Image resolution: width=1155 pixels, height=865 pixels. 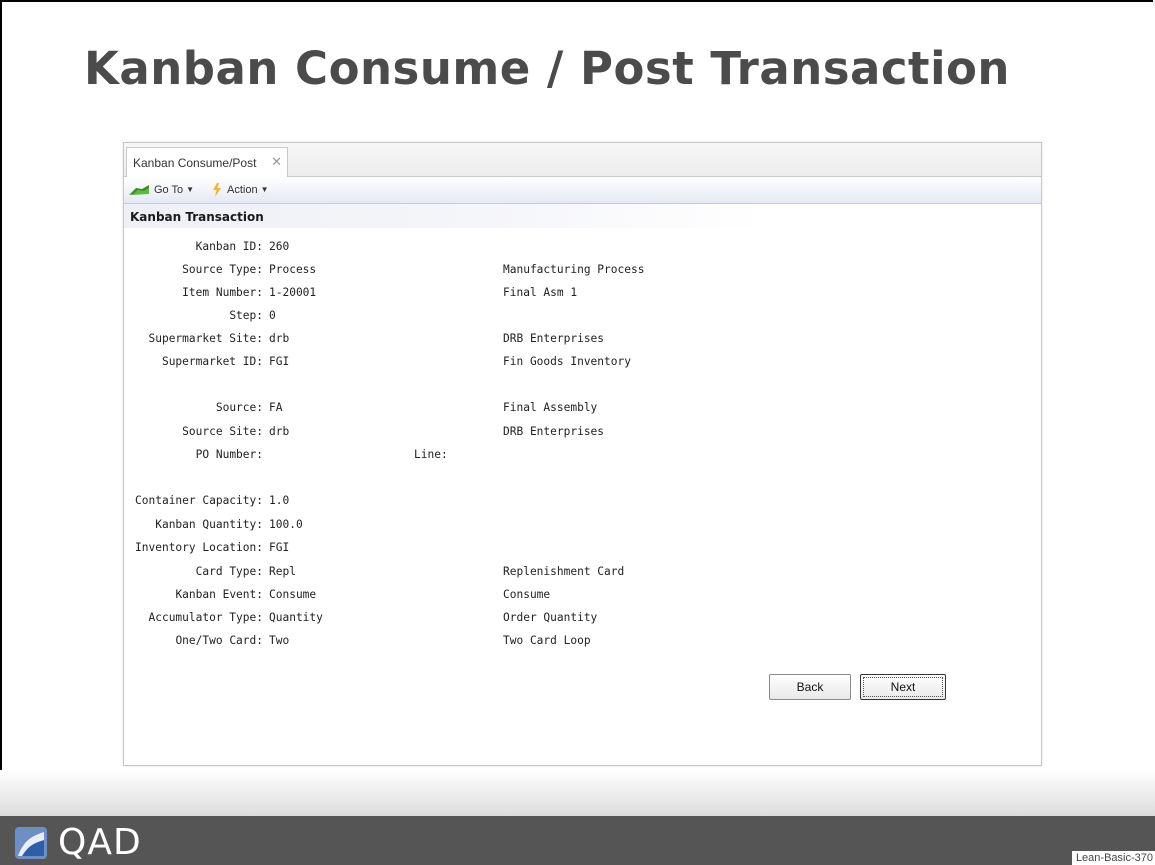 I want to click on field-row-container-capacity: Container Capacity: 1.0, so click(x=582, y=503).